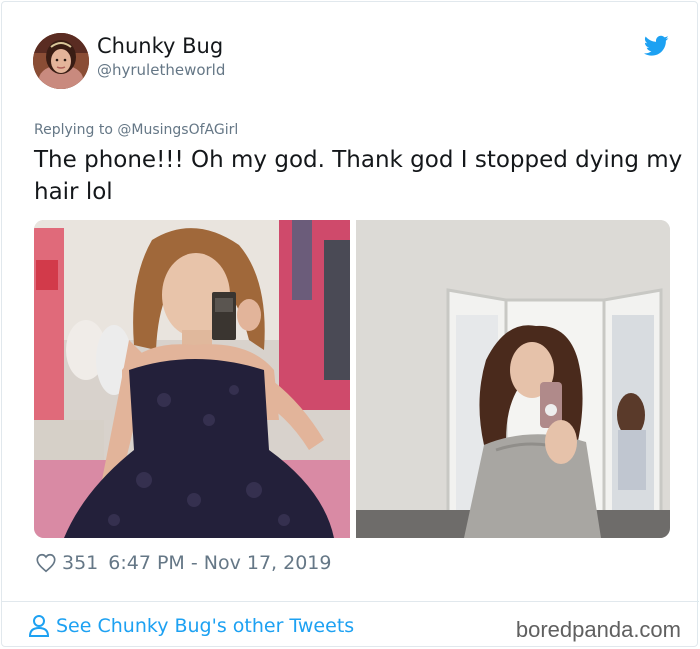 The image size is (700, 649). Describe the element at coordinates (161, 70) in the screenshot. I see `user-handle: @hyruletheworld` at that location.